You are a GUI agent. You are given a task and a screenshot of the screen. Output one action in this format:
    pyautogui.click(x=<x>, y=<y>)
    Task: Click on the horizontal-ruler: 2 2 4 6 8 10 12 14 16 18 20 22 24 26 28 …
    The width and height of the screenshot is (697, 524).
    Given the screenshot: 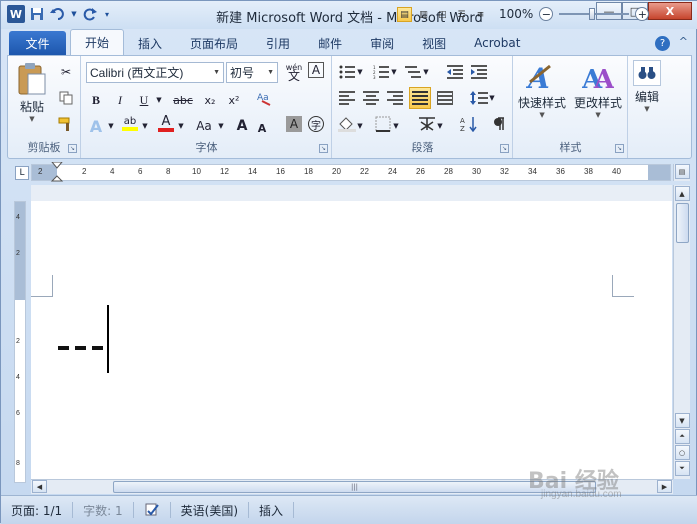 What is the action you would take?
    pyautogui.click(x=351, y=173)
    